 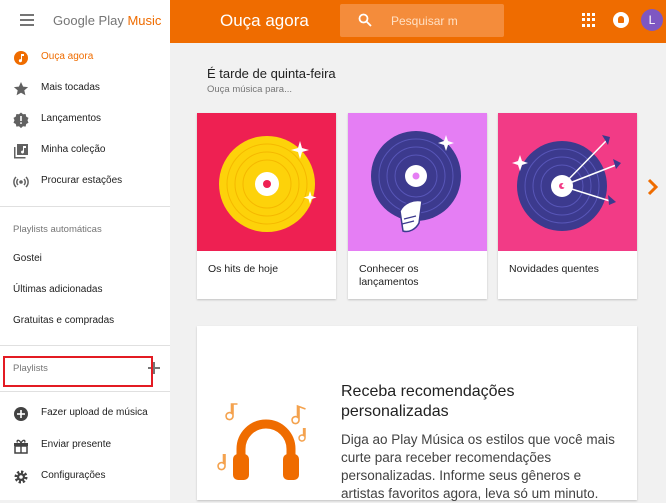 I want to click on sidebar-item-listen-now: Ouça agora, so click(x=85, y=58).